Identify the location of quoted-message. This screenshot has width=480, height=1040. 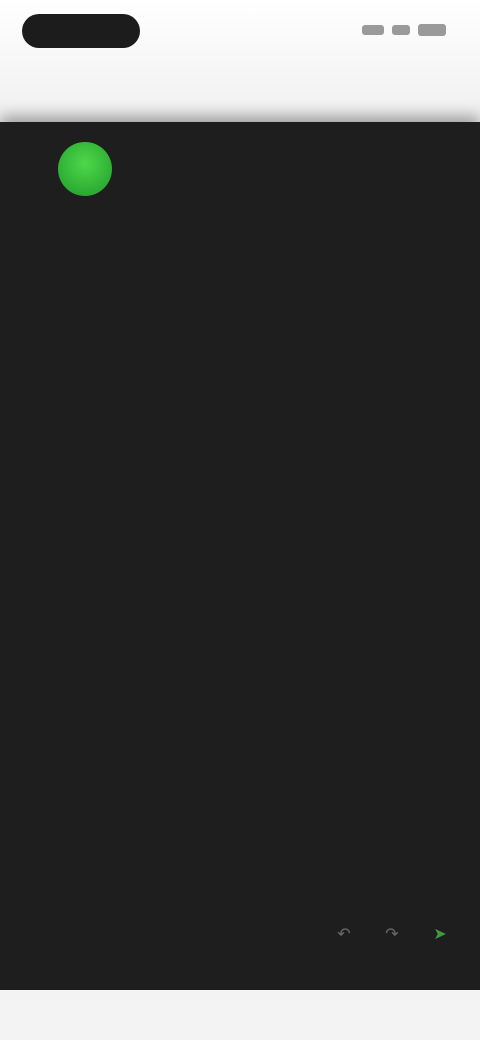
(160, 658).